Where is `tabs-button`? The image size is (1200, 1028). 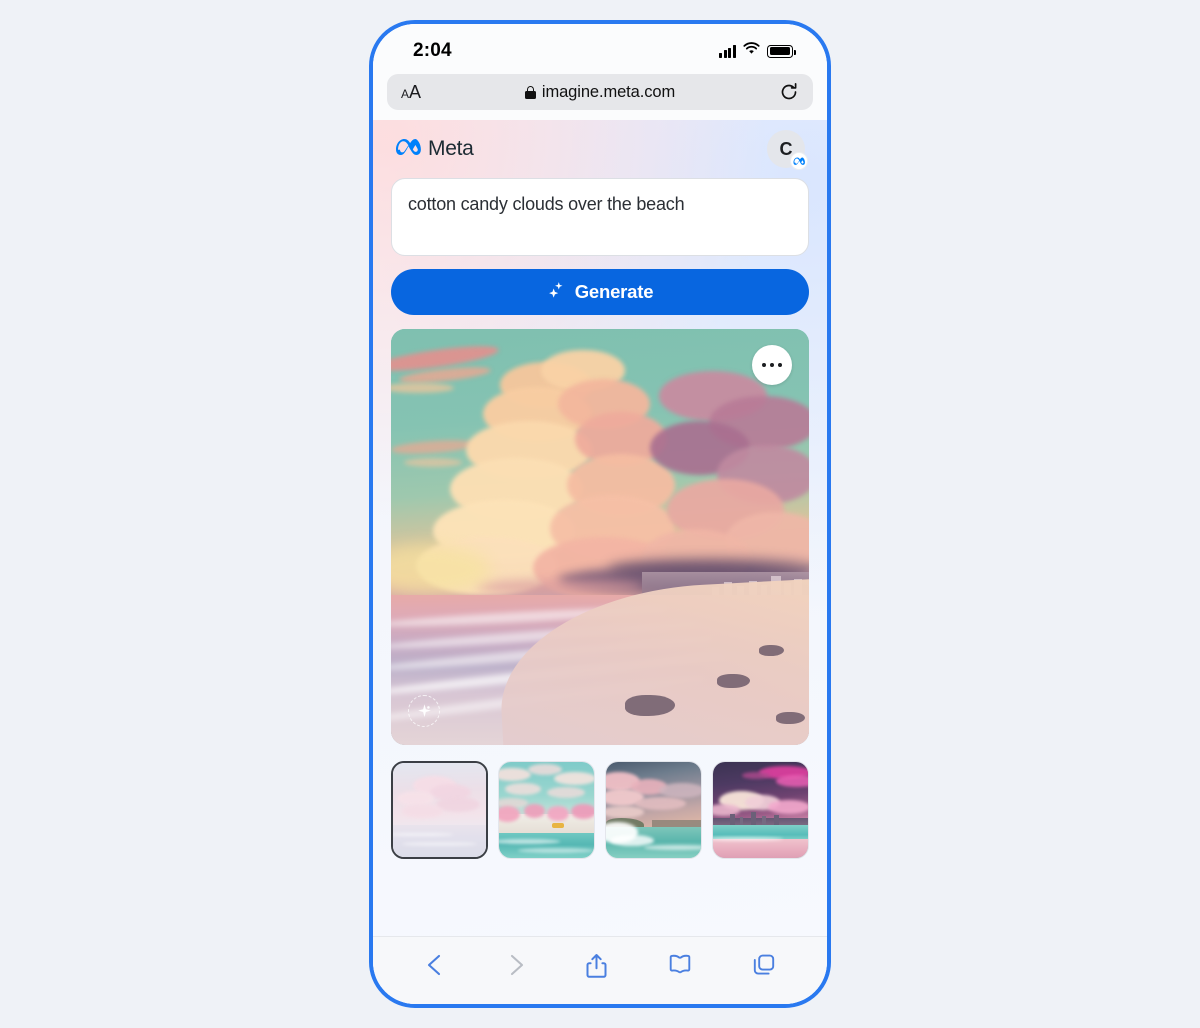 tabs-button is located at coordinates (764, 965).